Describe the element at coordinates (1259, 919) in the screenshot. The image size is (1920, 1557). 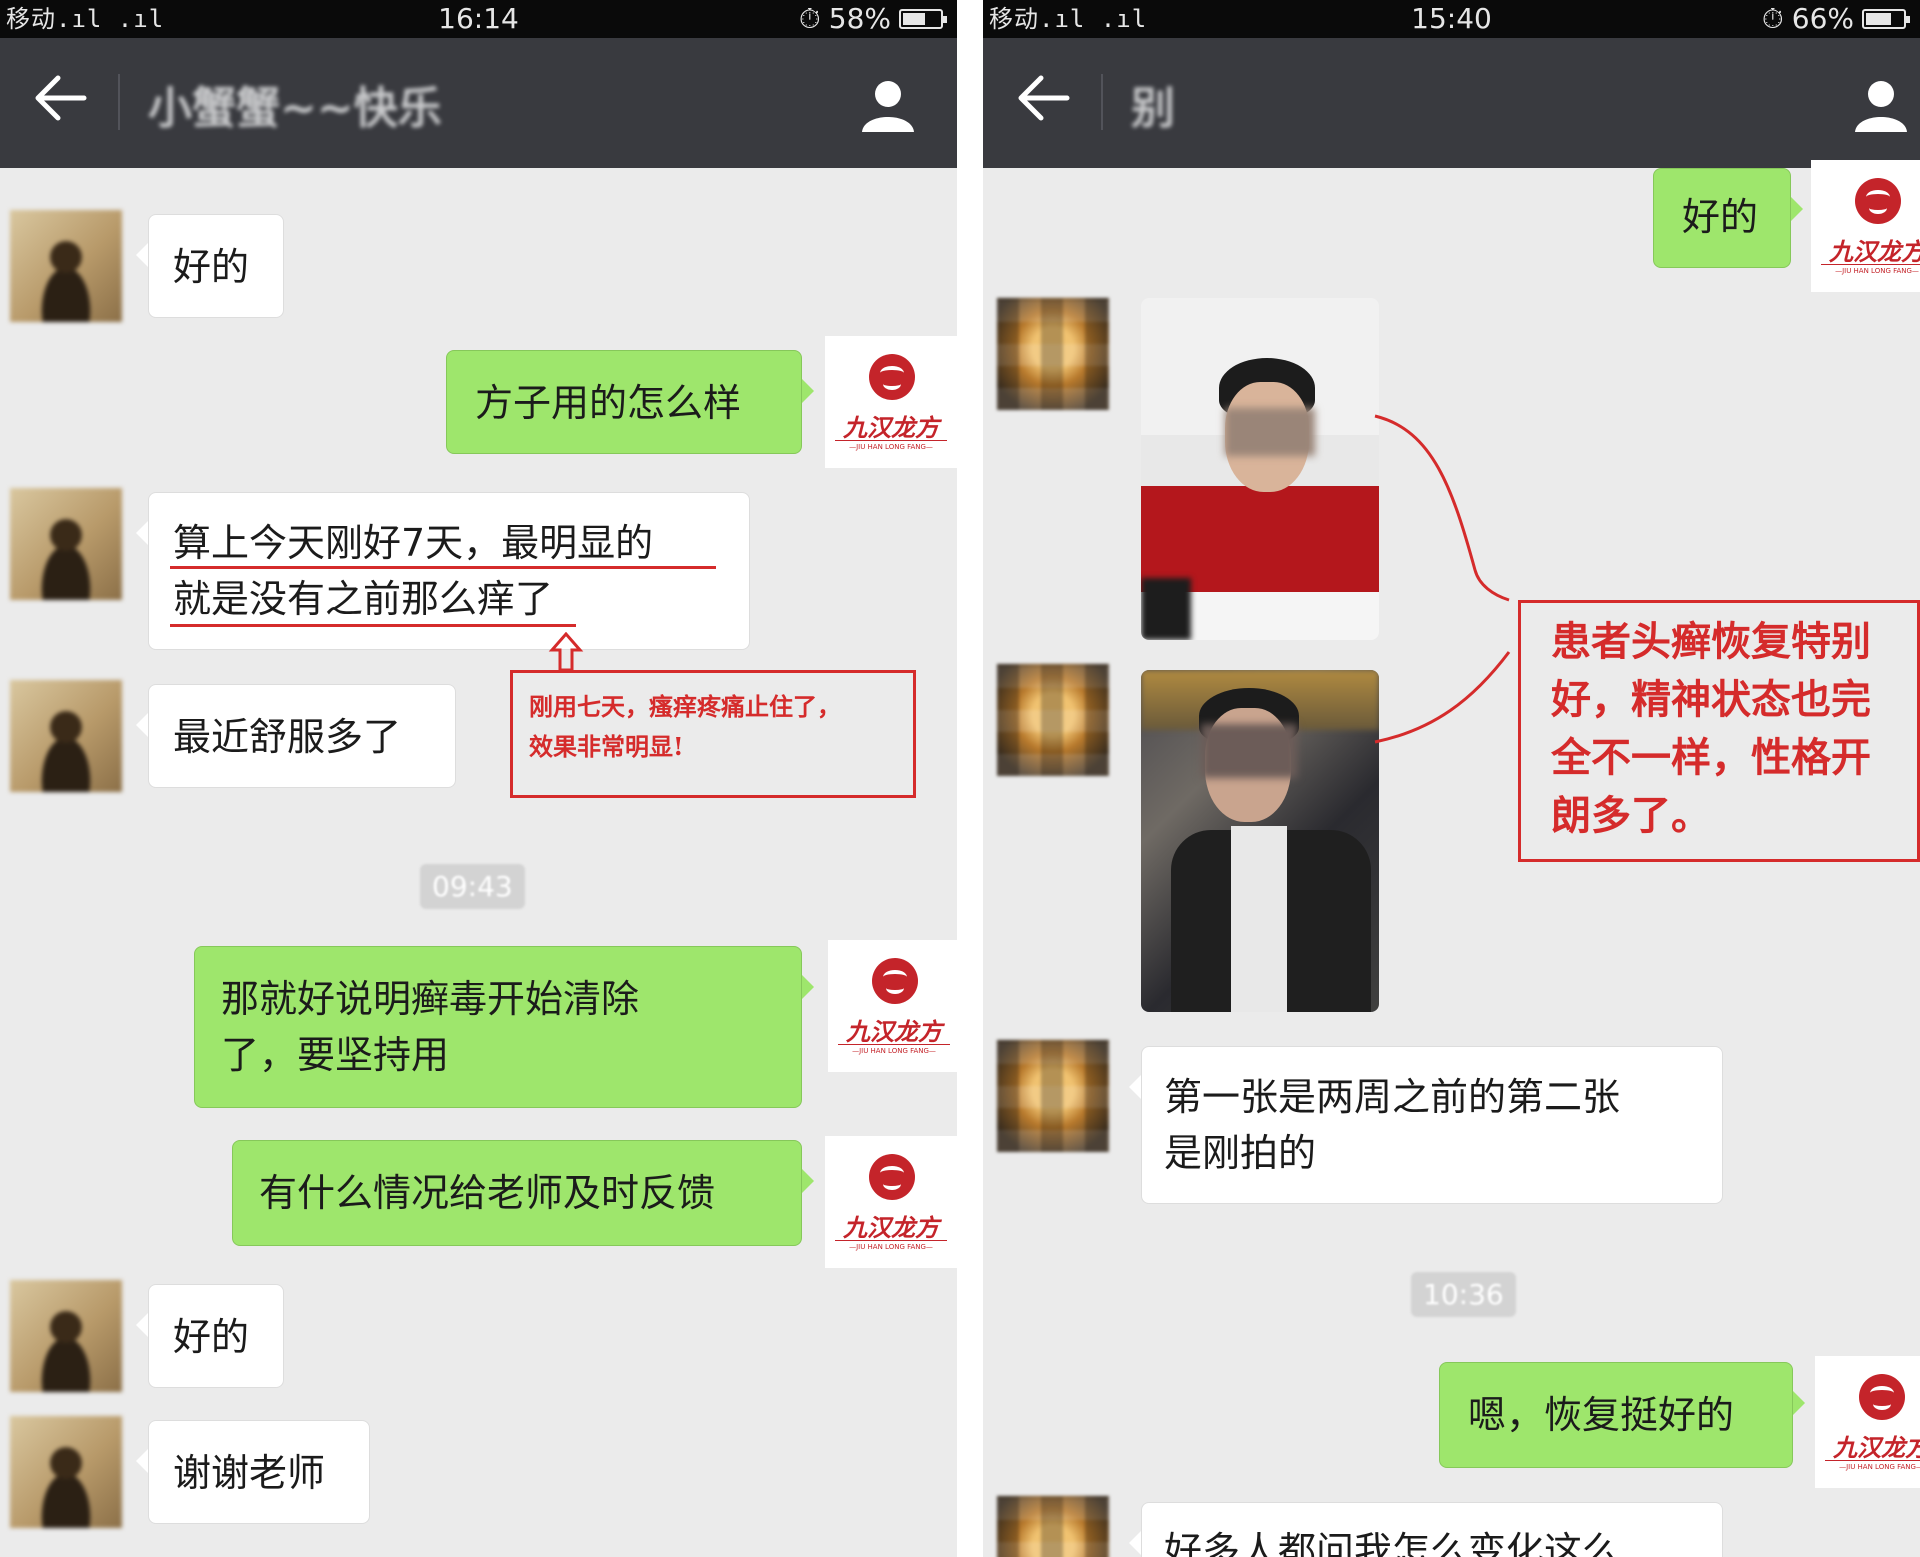
I see `photo-shirt` at that location.